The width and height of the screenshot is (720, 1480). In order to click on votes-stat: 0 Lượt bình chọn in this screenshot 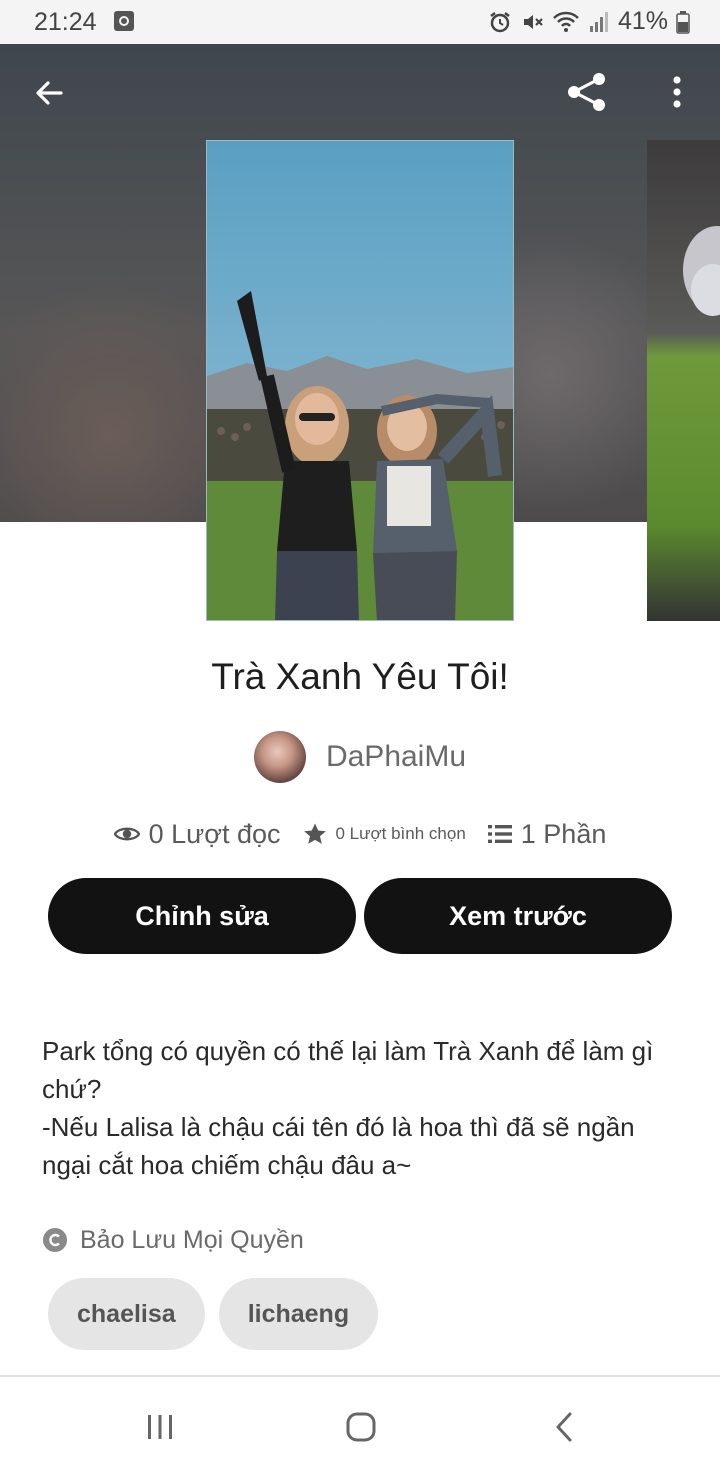, I will do `click(384, 834)`.